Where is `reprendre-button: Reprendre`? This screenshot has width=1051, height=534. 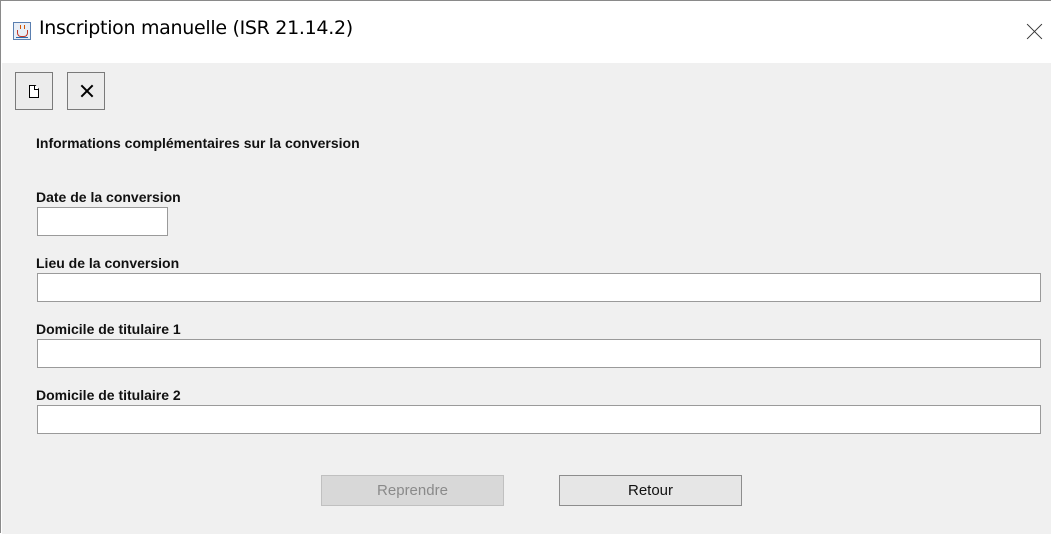 reprendre-button: Reprendre is located at coordinates (412, 490).